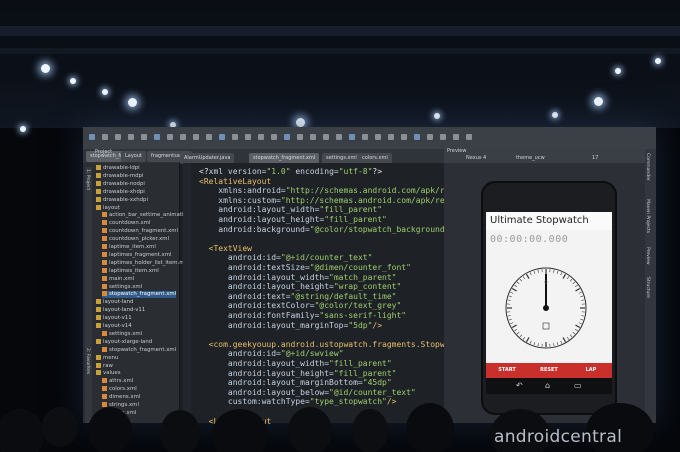  I want to click on tree-file: attrs.xml, so click(117, 381).